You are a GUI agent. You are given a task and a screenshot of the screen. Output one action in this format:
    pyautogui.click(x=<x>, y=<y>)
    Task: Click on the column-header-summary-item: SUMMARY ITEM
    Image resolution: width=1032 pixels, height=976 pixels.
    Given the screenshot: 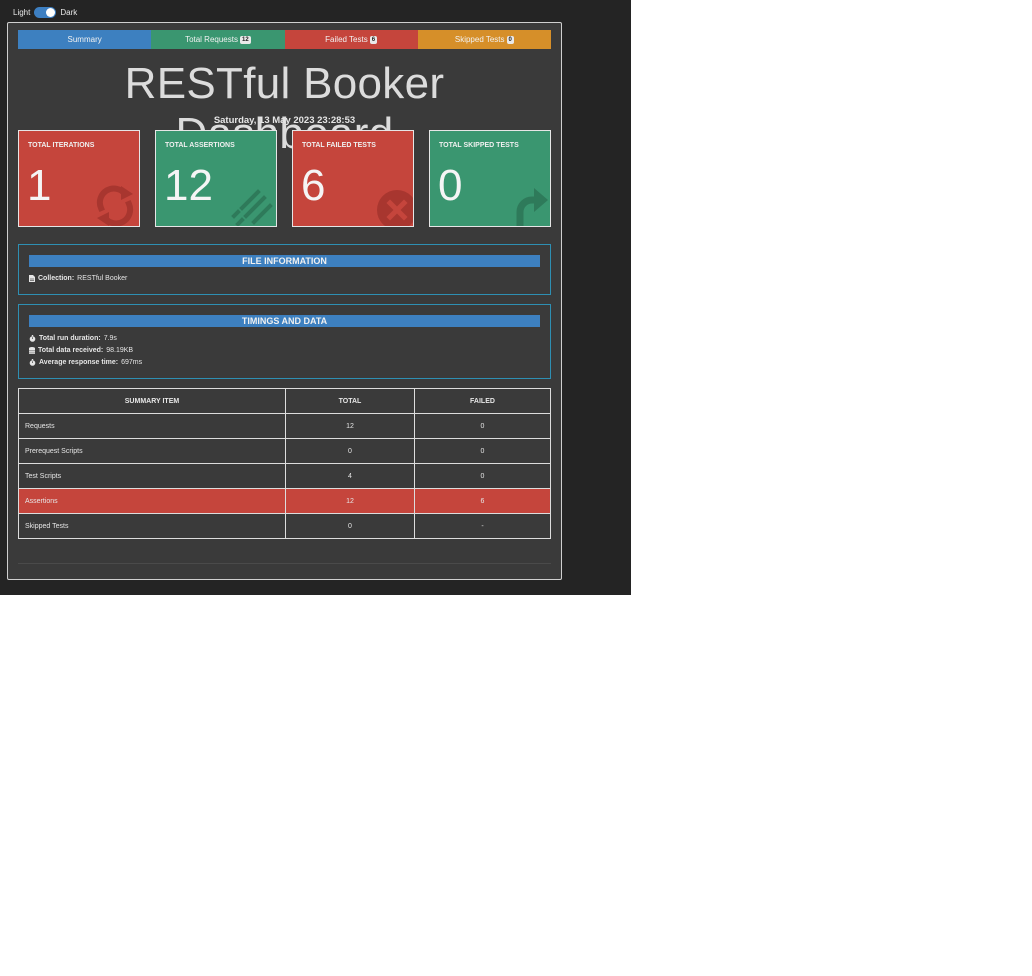 What is the action you would take?
    pyautogui.click(x=152, y=401)
    